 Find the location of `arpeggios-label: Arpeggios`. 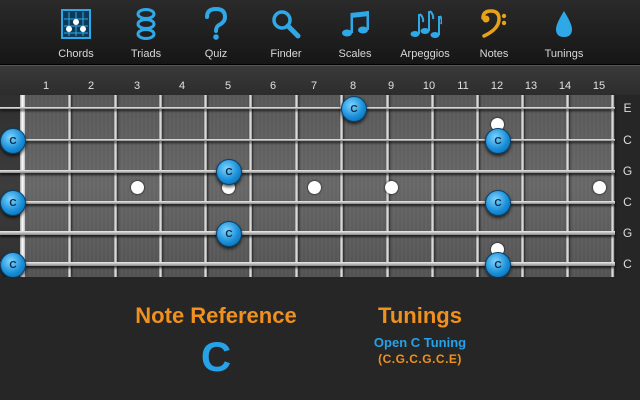

arpeggios-label: Arpeggios is located at coordinates (425, 54).